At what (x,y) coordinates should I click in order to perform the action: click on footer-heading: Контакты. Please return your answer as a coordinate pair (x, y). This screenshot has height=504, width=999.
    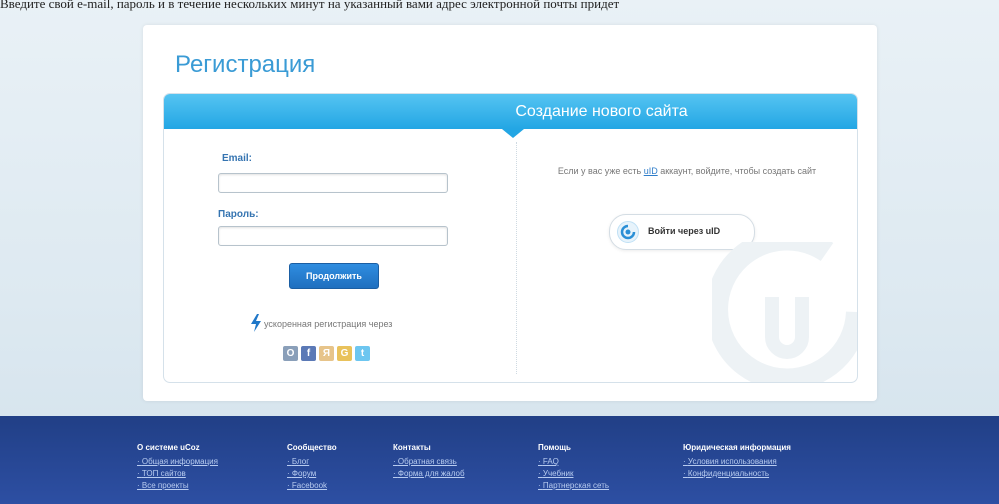
    Looking at the image, I should click on (412, 447).